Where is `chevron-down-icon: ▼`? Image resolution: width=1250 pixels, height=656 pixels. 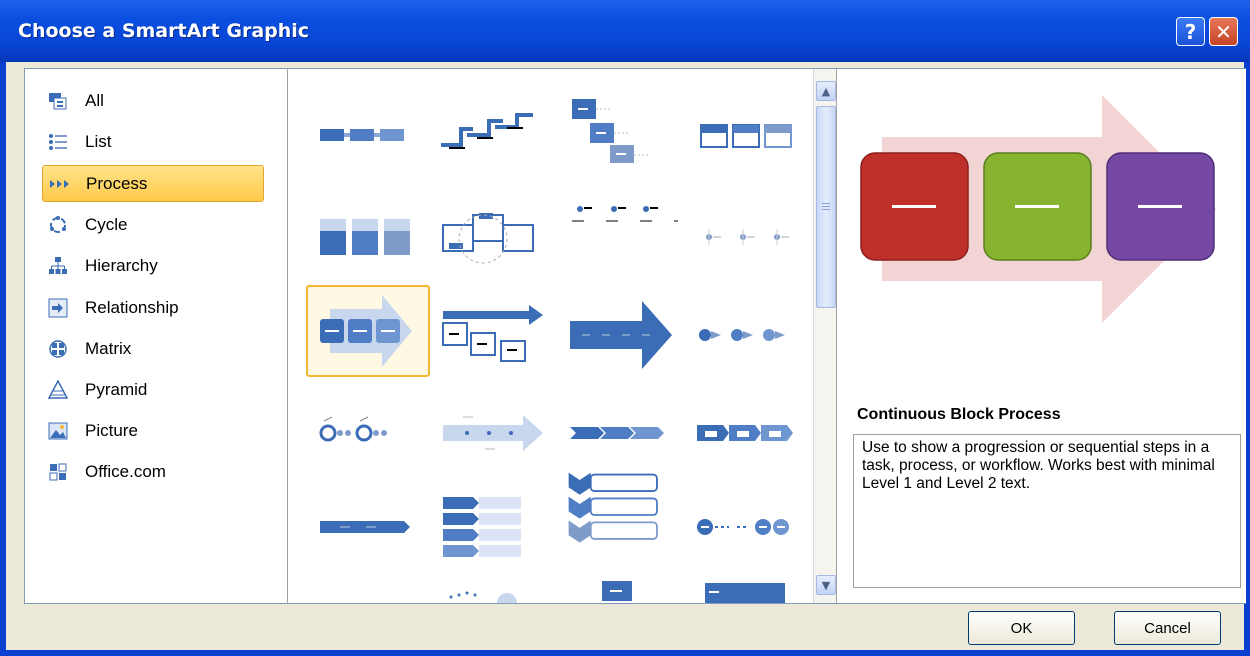
chevron-down-icon: ▼ is located at coordinates (826, 585).